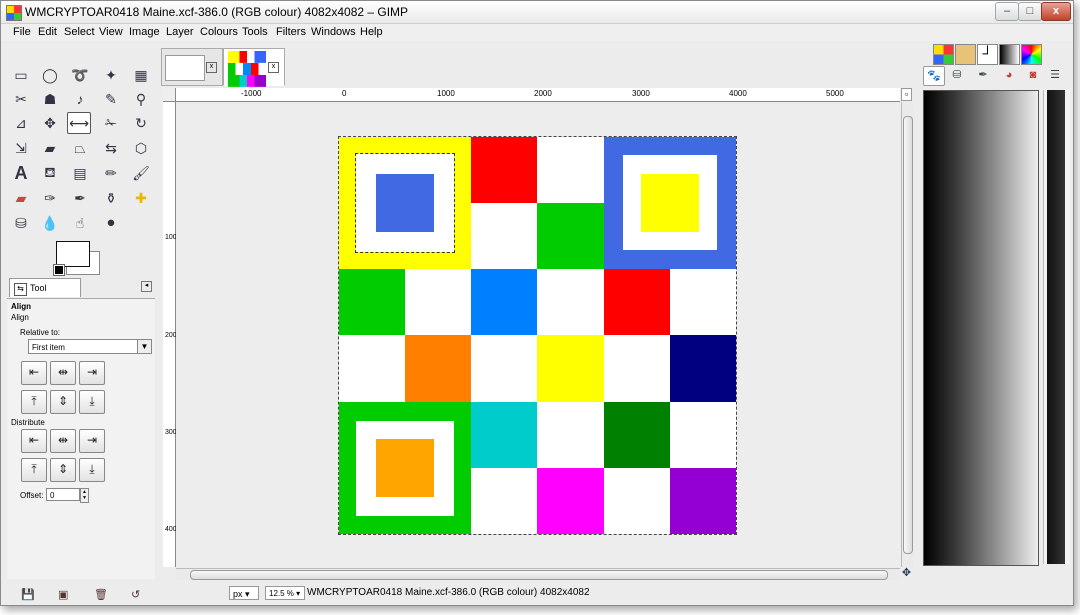  What do you see at coordinates (90, 346) in the screenshot?
I see `relative-to-select: First item ▼` at bounding box center [90, 346].